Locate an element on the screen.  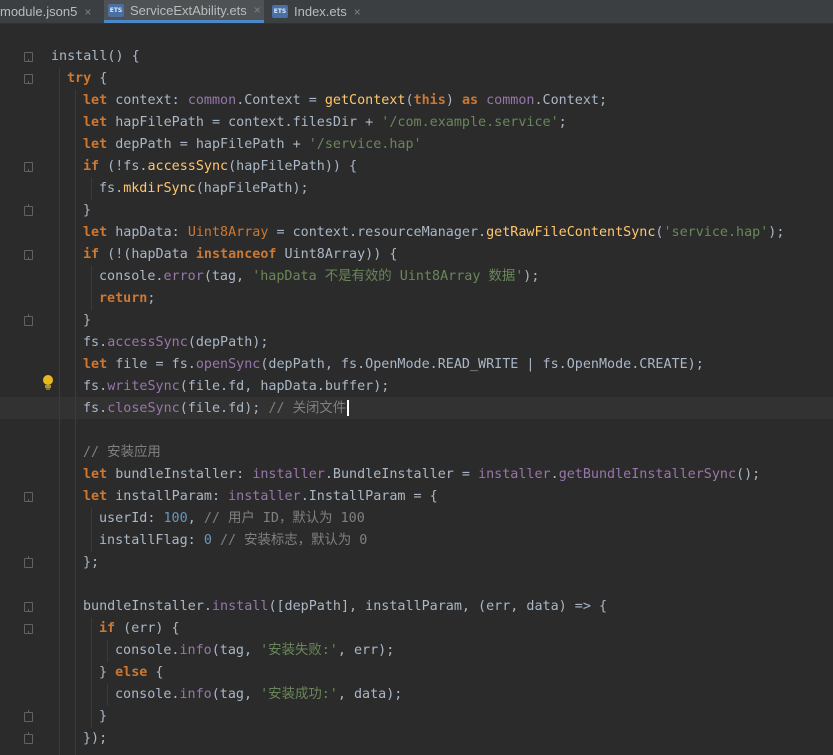
code-line: fs.accessSync(depPath); is located at coordinates (159, 343).